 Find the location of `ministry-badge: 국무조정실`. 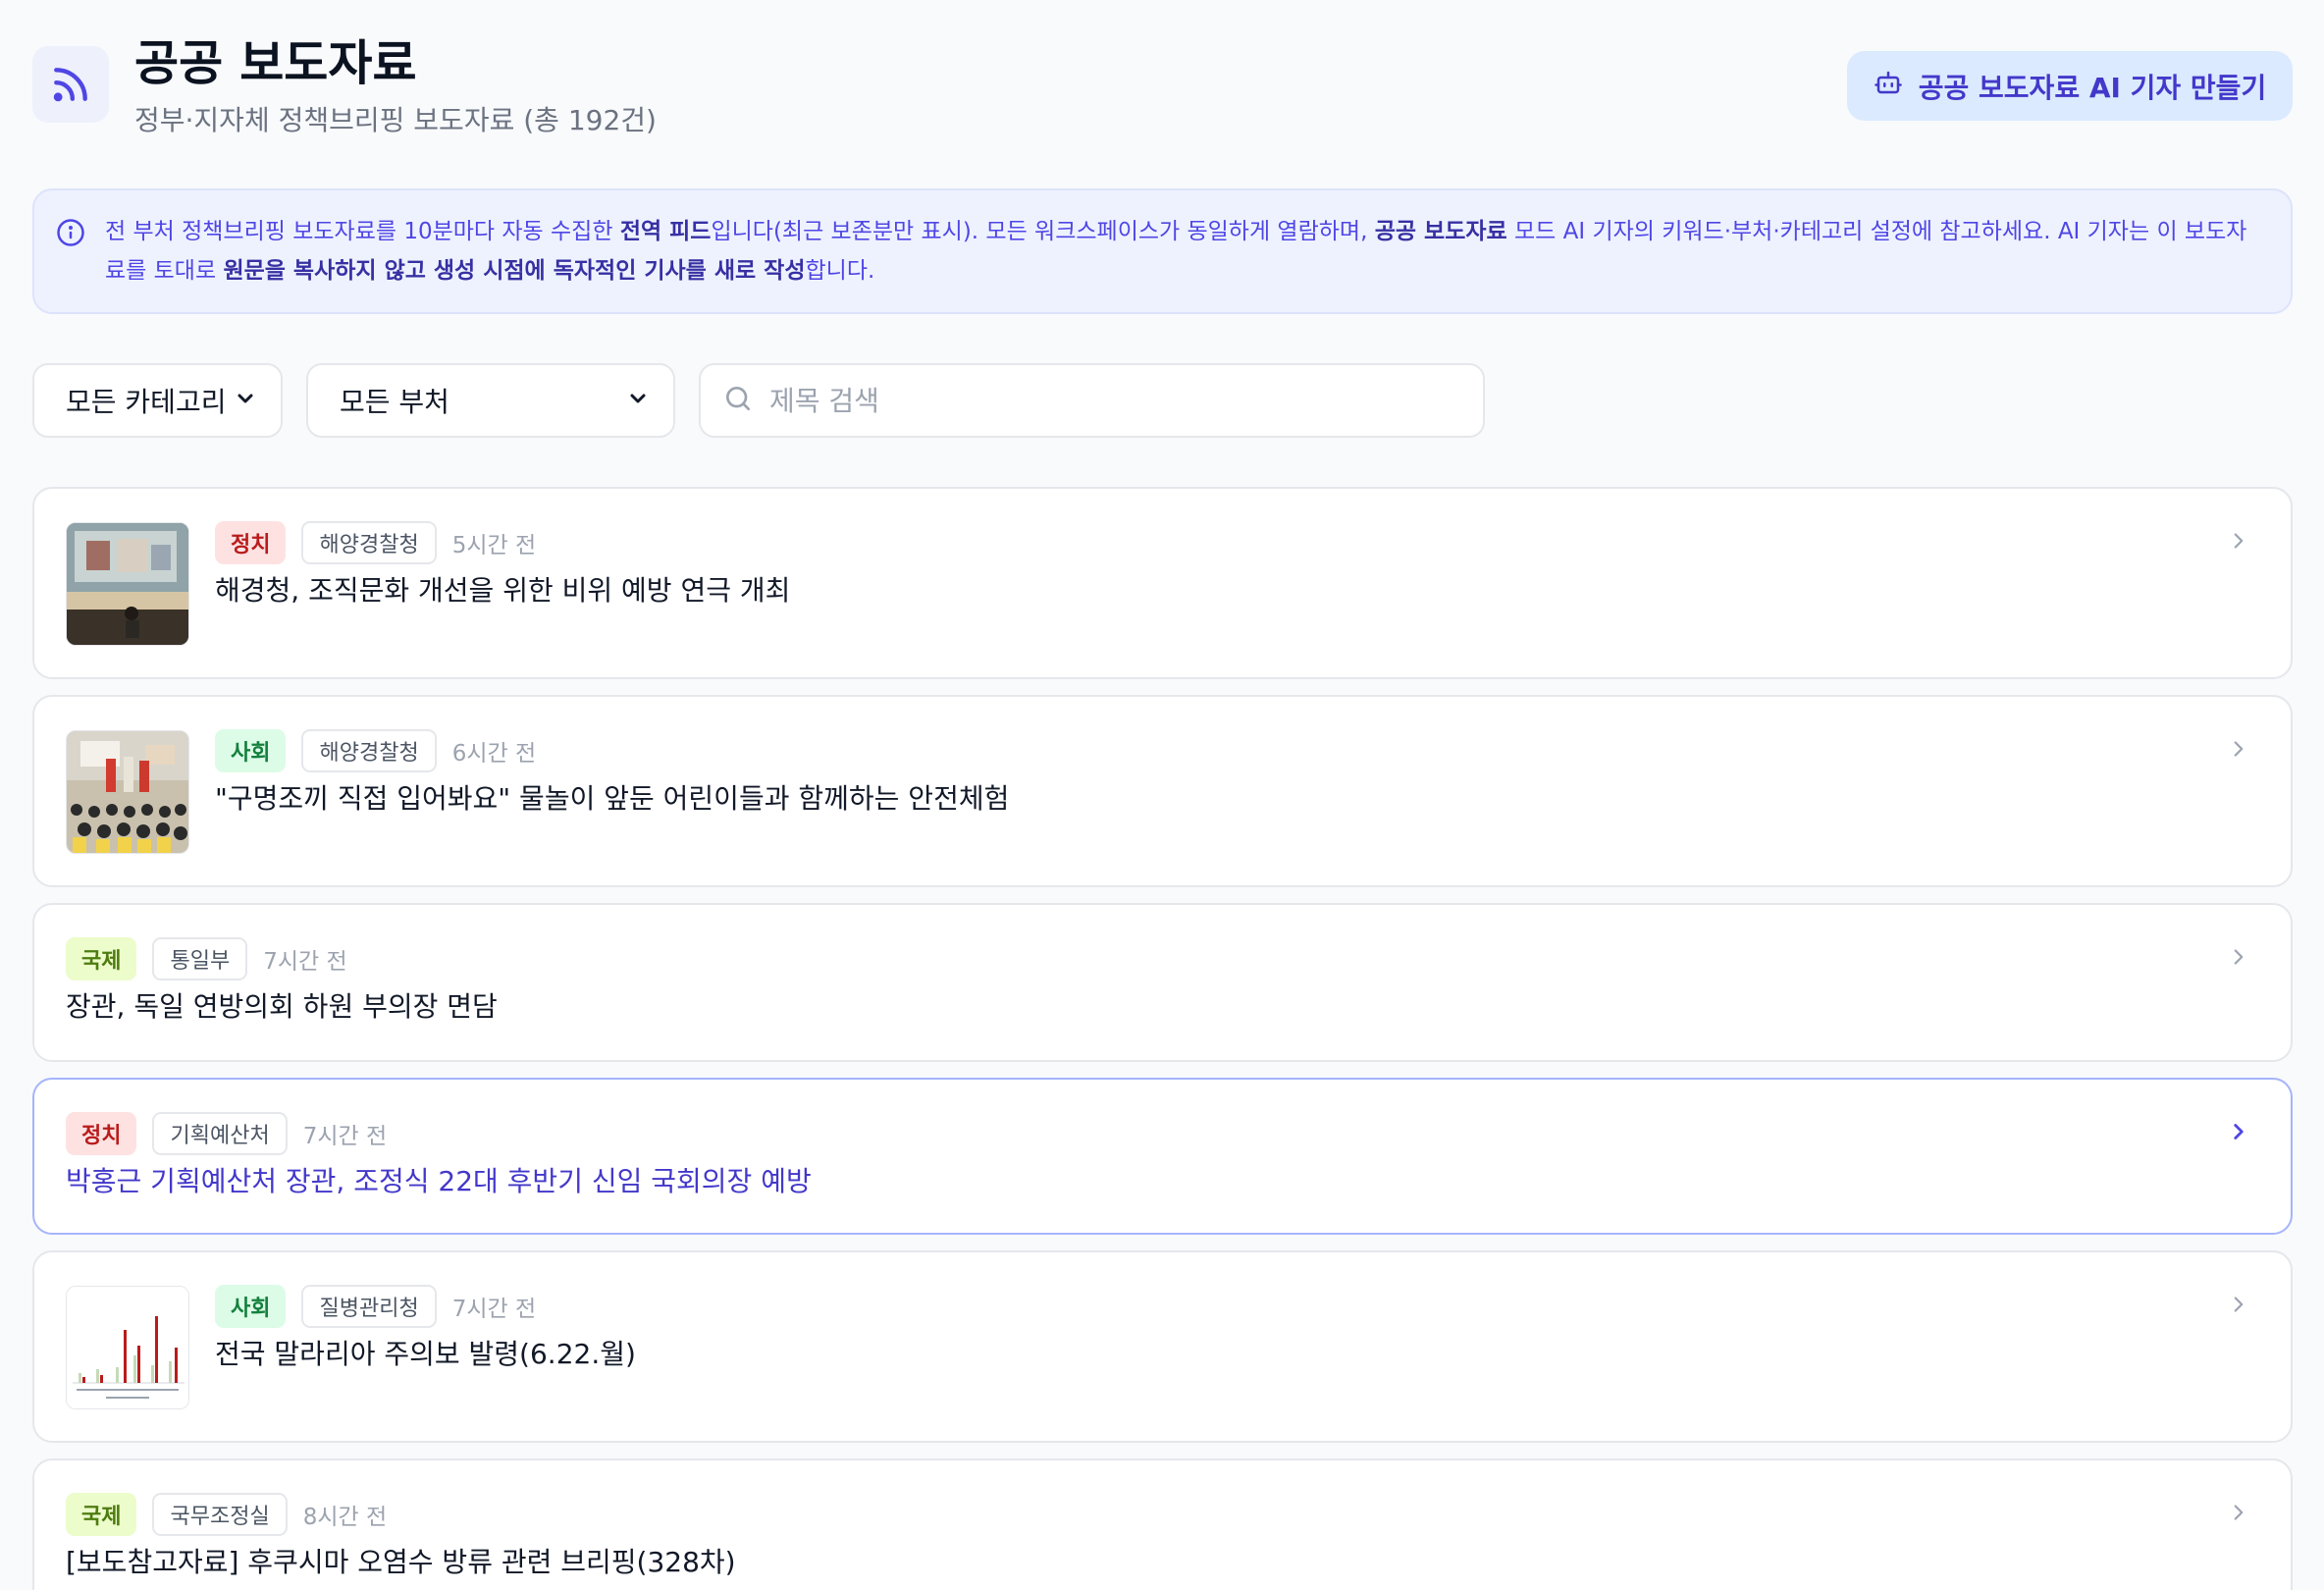

ministry-badge: 국무조정실 is located at coordinates (220, 1514).